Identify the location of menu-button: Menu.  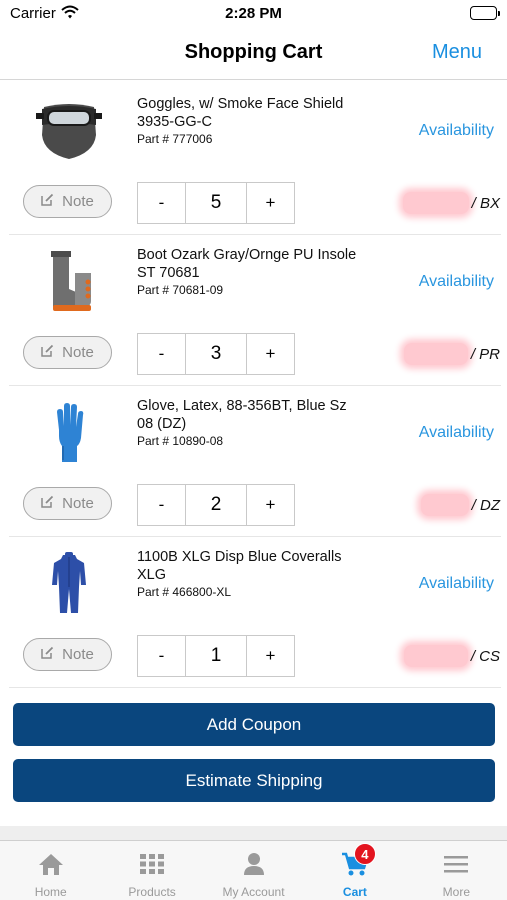
(457, 52).